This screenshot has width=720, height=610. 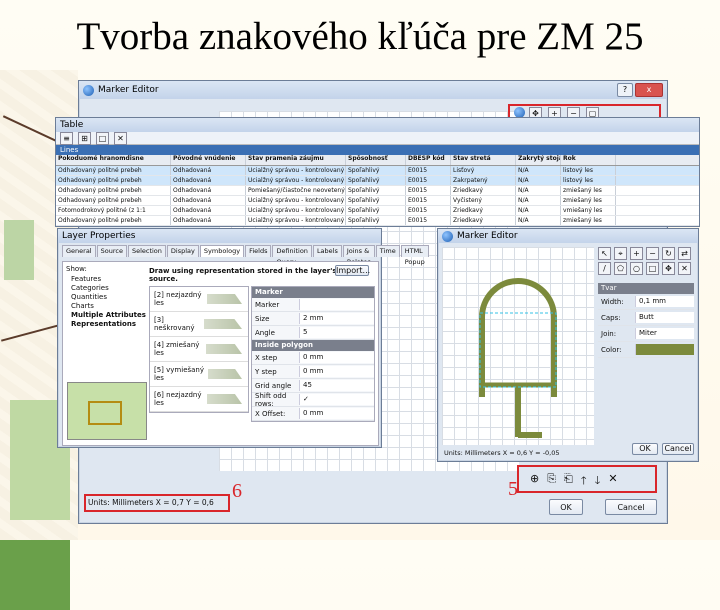 I want to click on shape-property-value, so click(x=664, y=349).